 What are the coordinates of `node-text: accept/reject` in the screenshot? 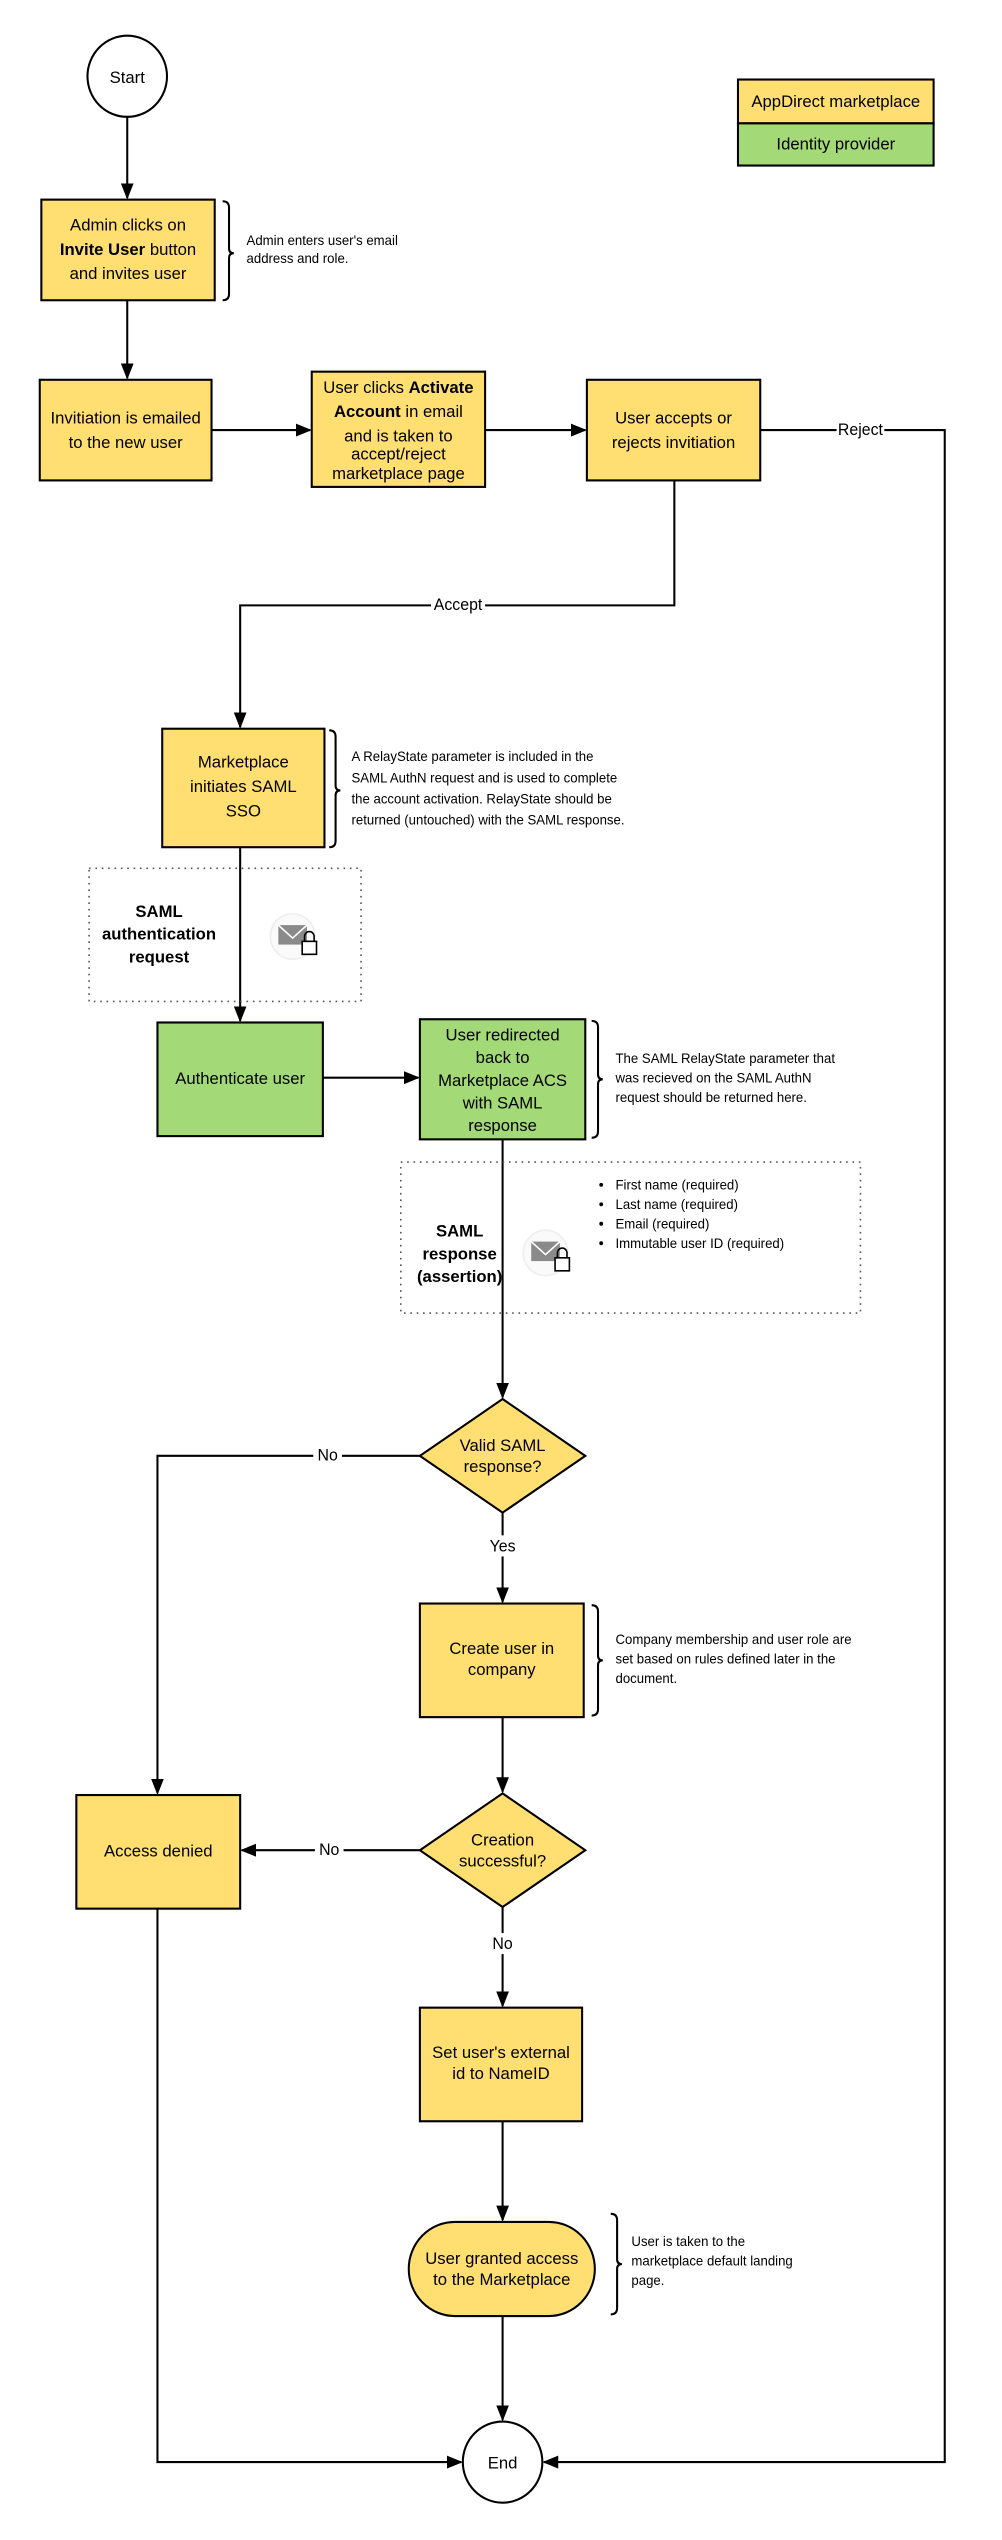 It's located at (398, 453).